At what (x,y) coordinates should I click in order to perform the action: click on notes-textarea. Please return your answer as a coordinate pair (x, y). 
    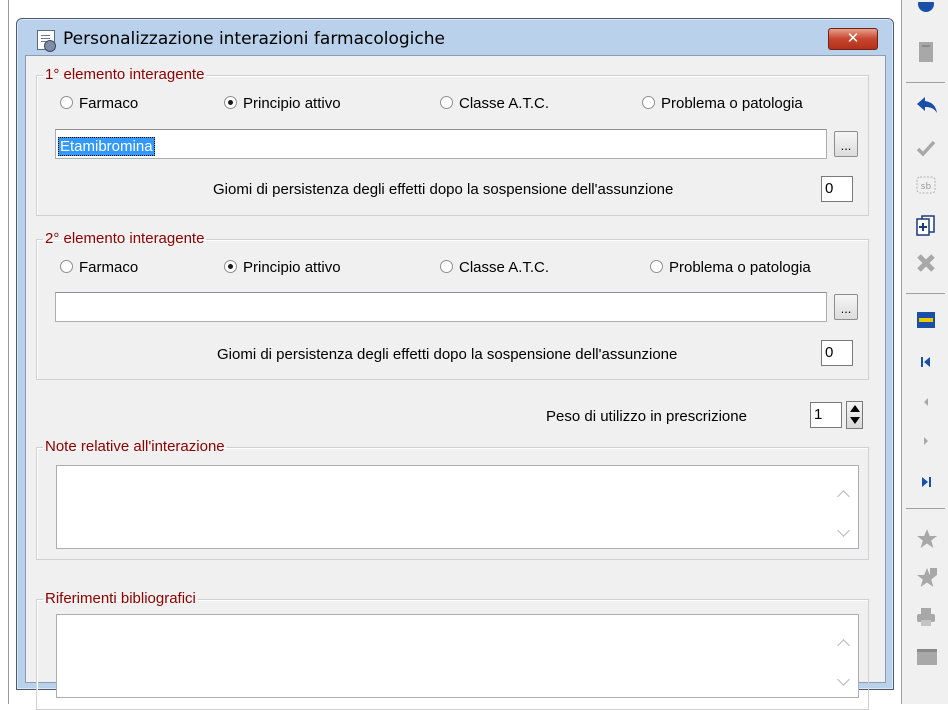
    Looking at the image, I should click on (457, 507).